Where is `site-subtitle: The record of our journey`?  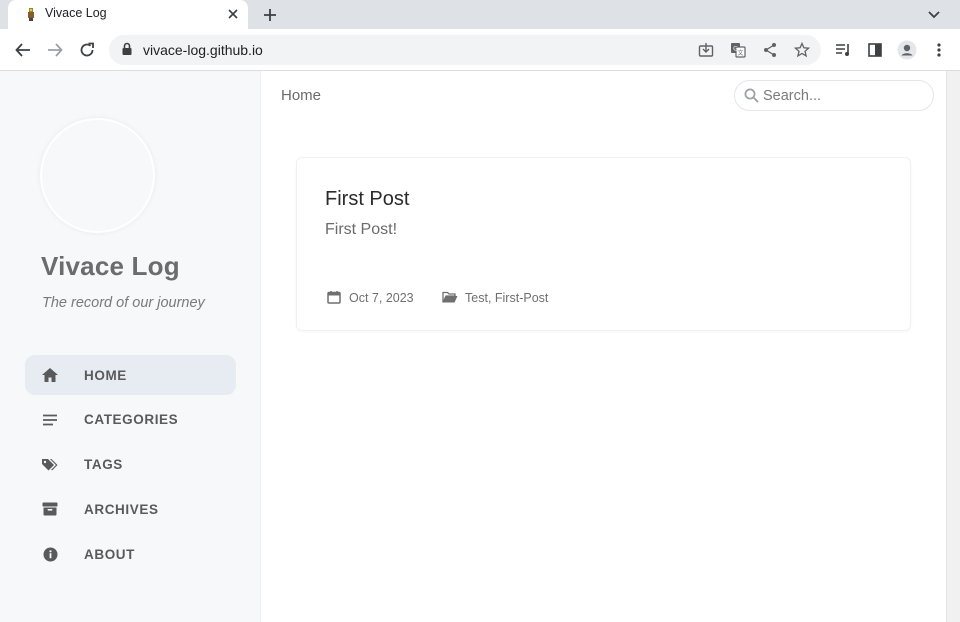
site-subtitle: The record of our journey is located at coordinates (123, 303).